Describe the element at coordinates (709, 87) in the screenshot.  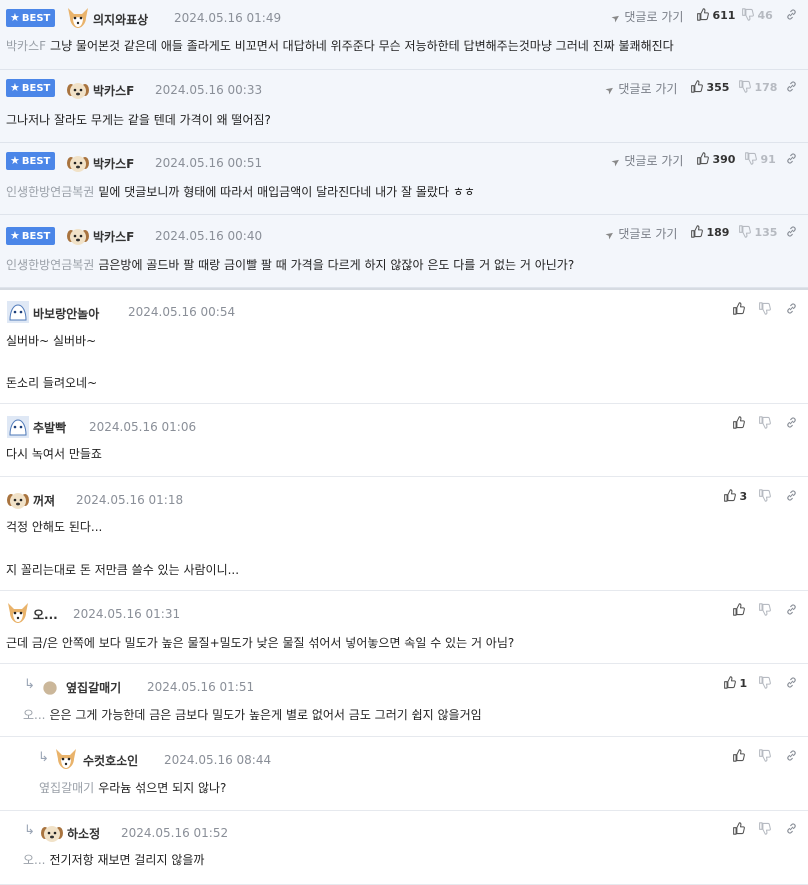
I see `upvote-button: 355` at that location.